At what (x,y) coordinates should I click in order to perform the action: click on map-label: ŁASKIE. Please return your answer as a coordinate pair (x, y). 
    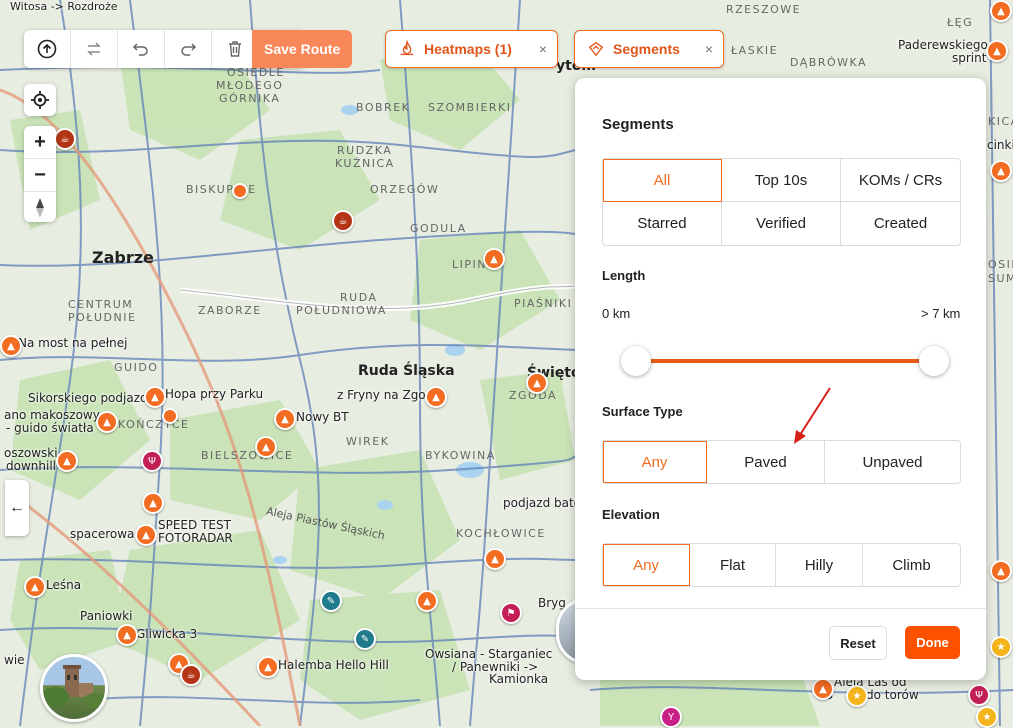
    Looking at the image, I should click on (755, 50).